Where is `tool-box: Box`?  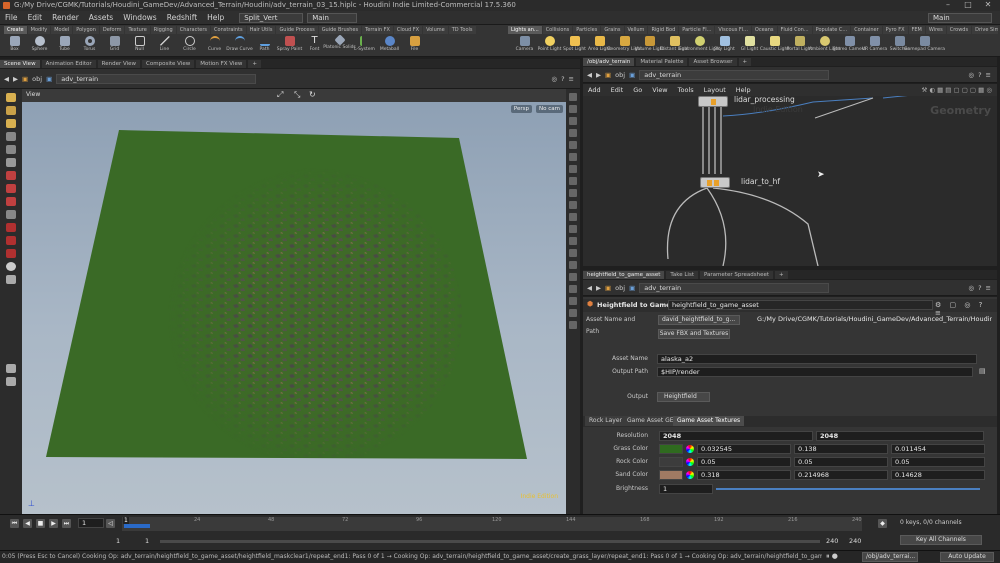
tool-box: Box is located at coordinates (14, 46).